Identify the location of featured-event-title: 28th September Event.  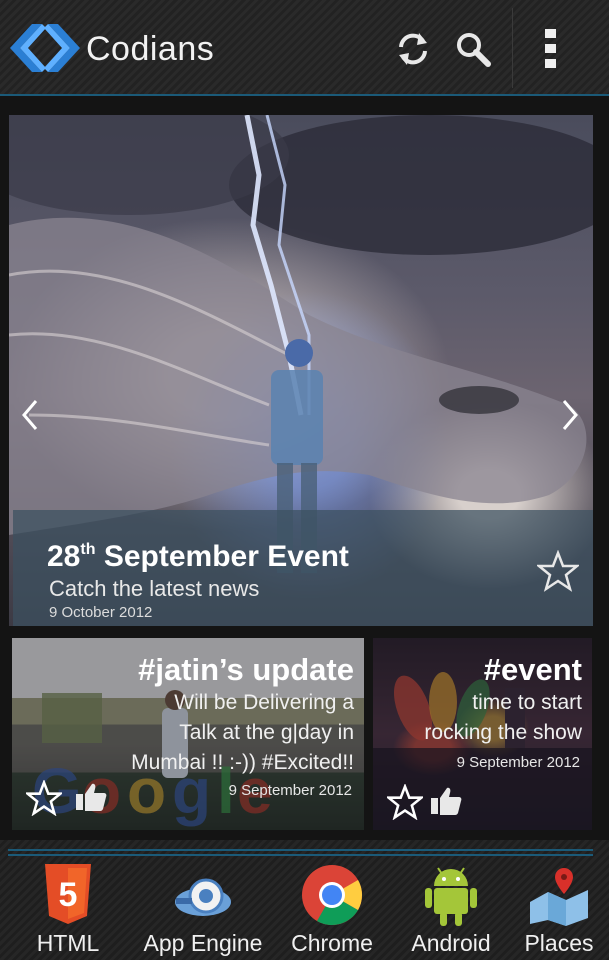
(198, 556).